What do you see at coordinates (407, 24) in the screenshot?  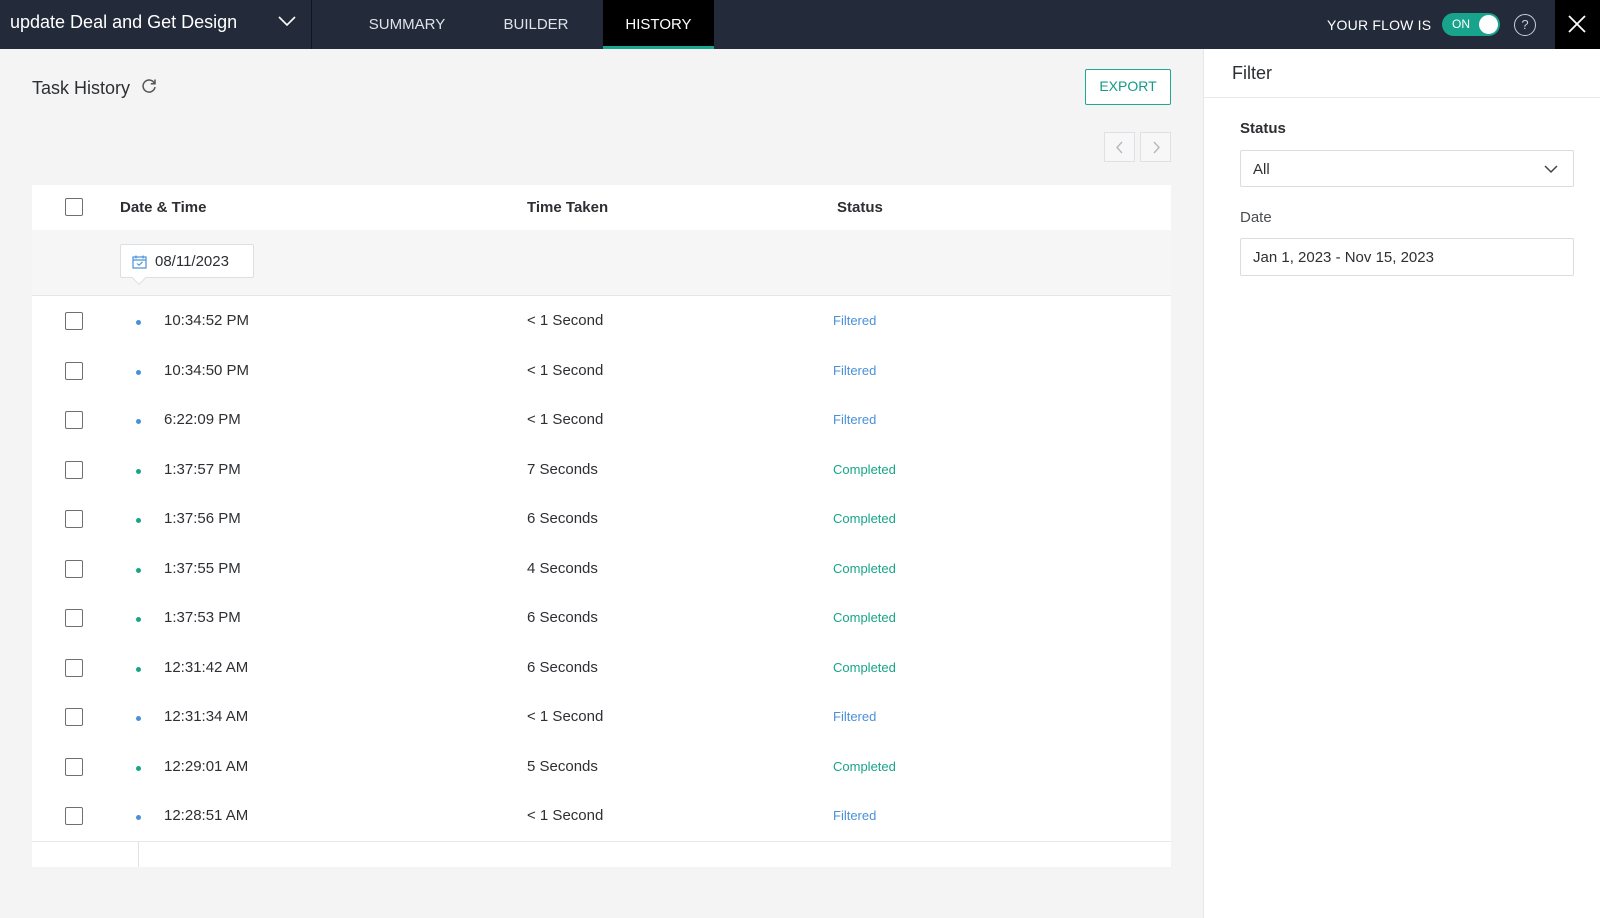 I see `tab-summary: SUMMARY` at bounding box center [407, 24].